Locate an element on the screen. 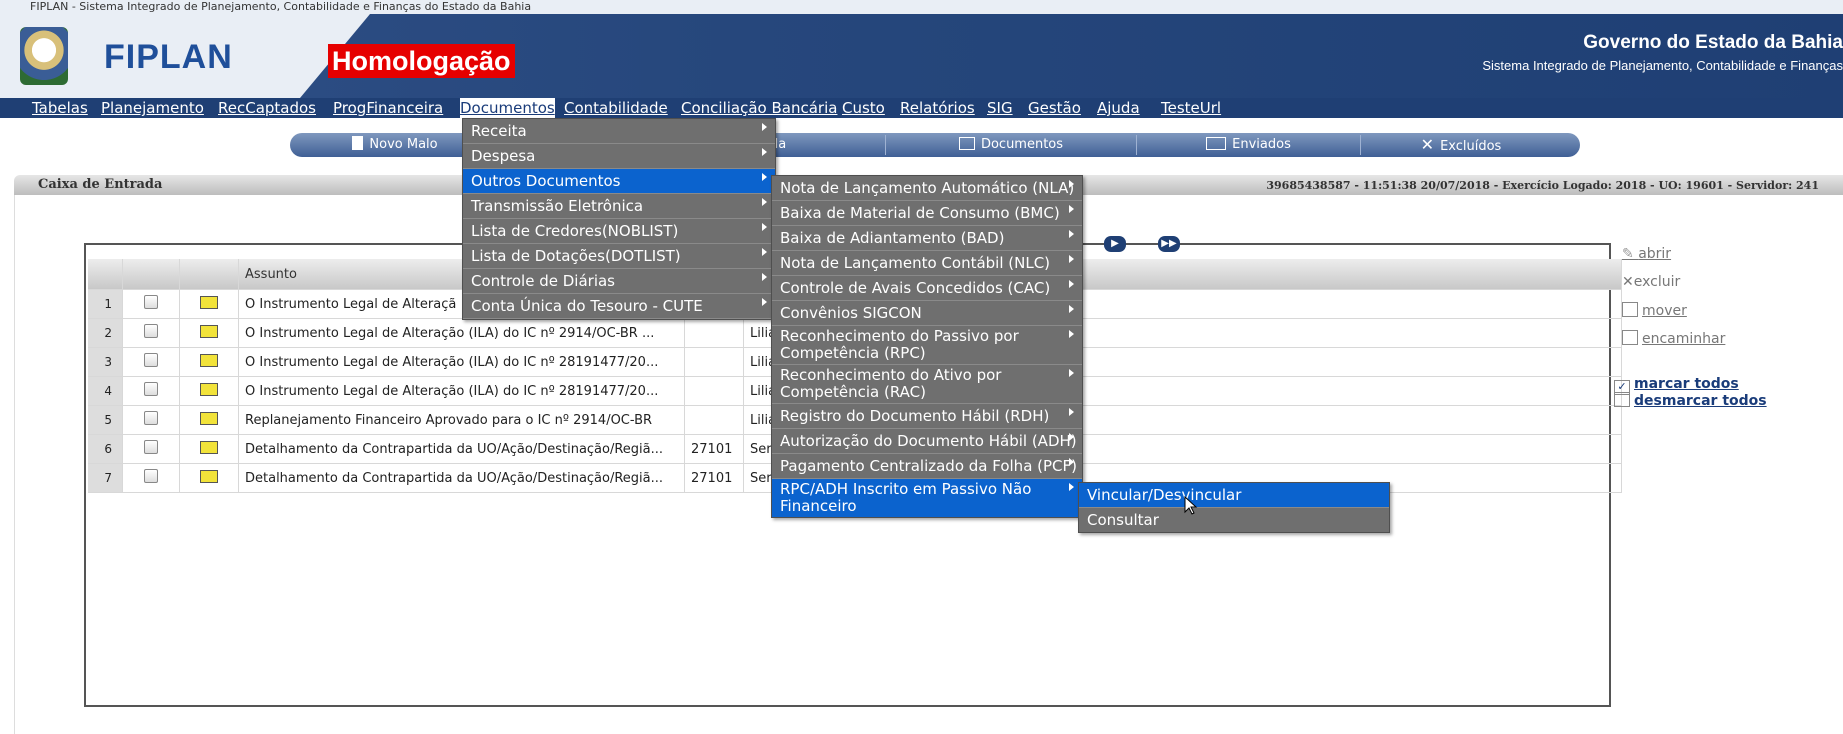  documentos-button: Documentos is located at coordinates (1011, 145).